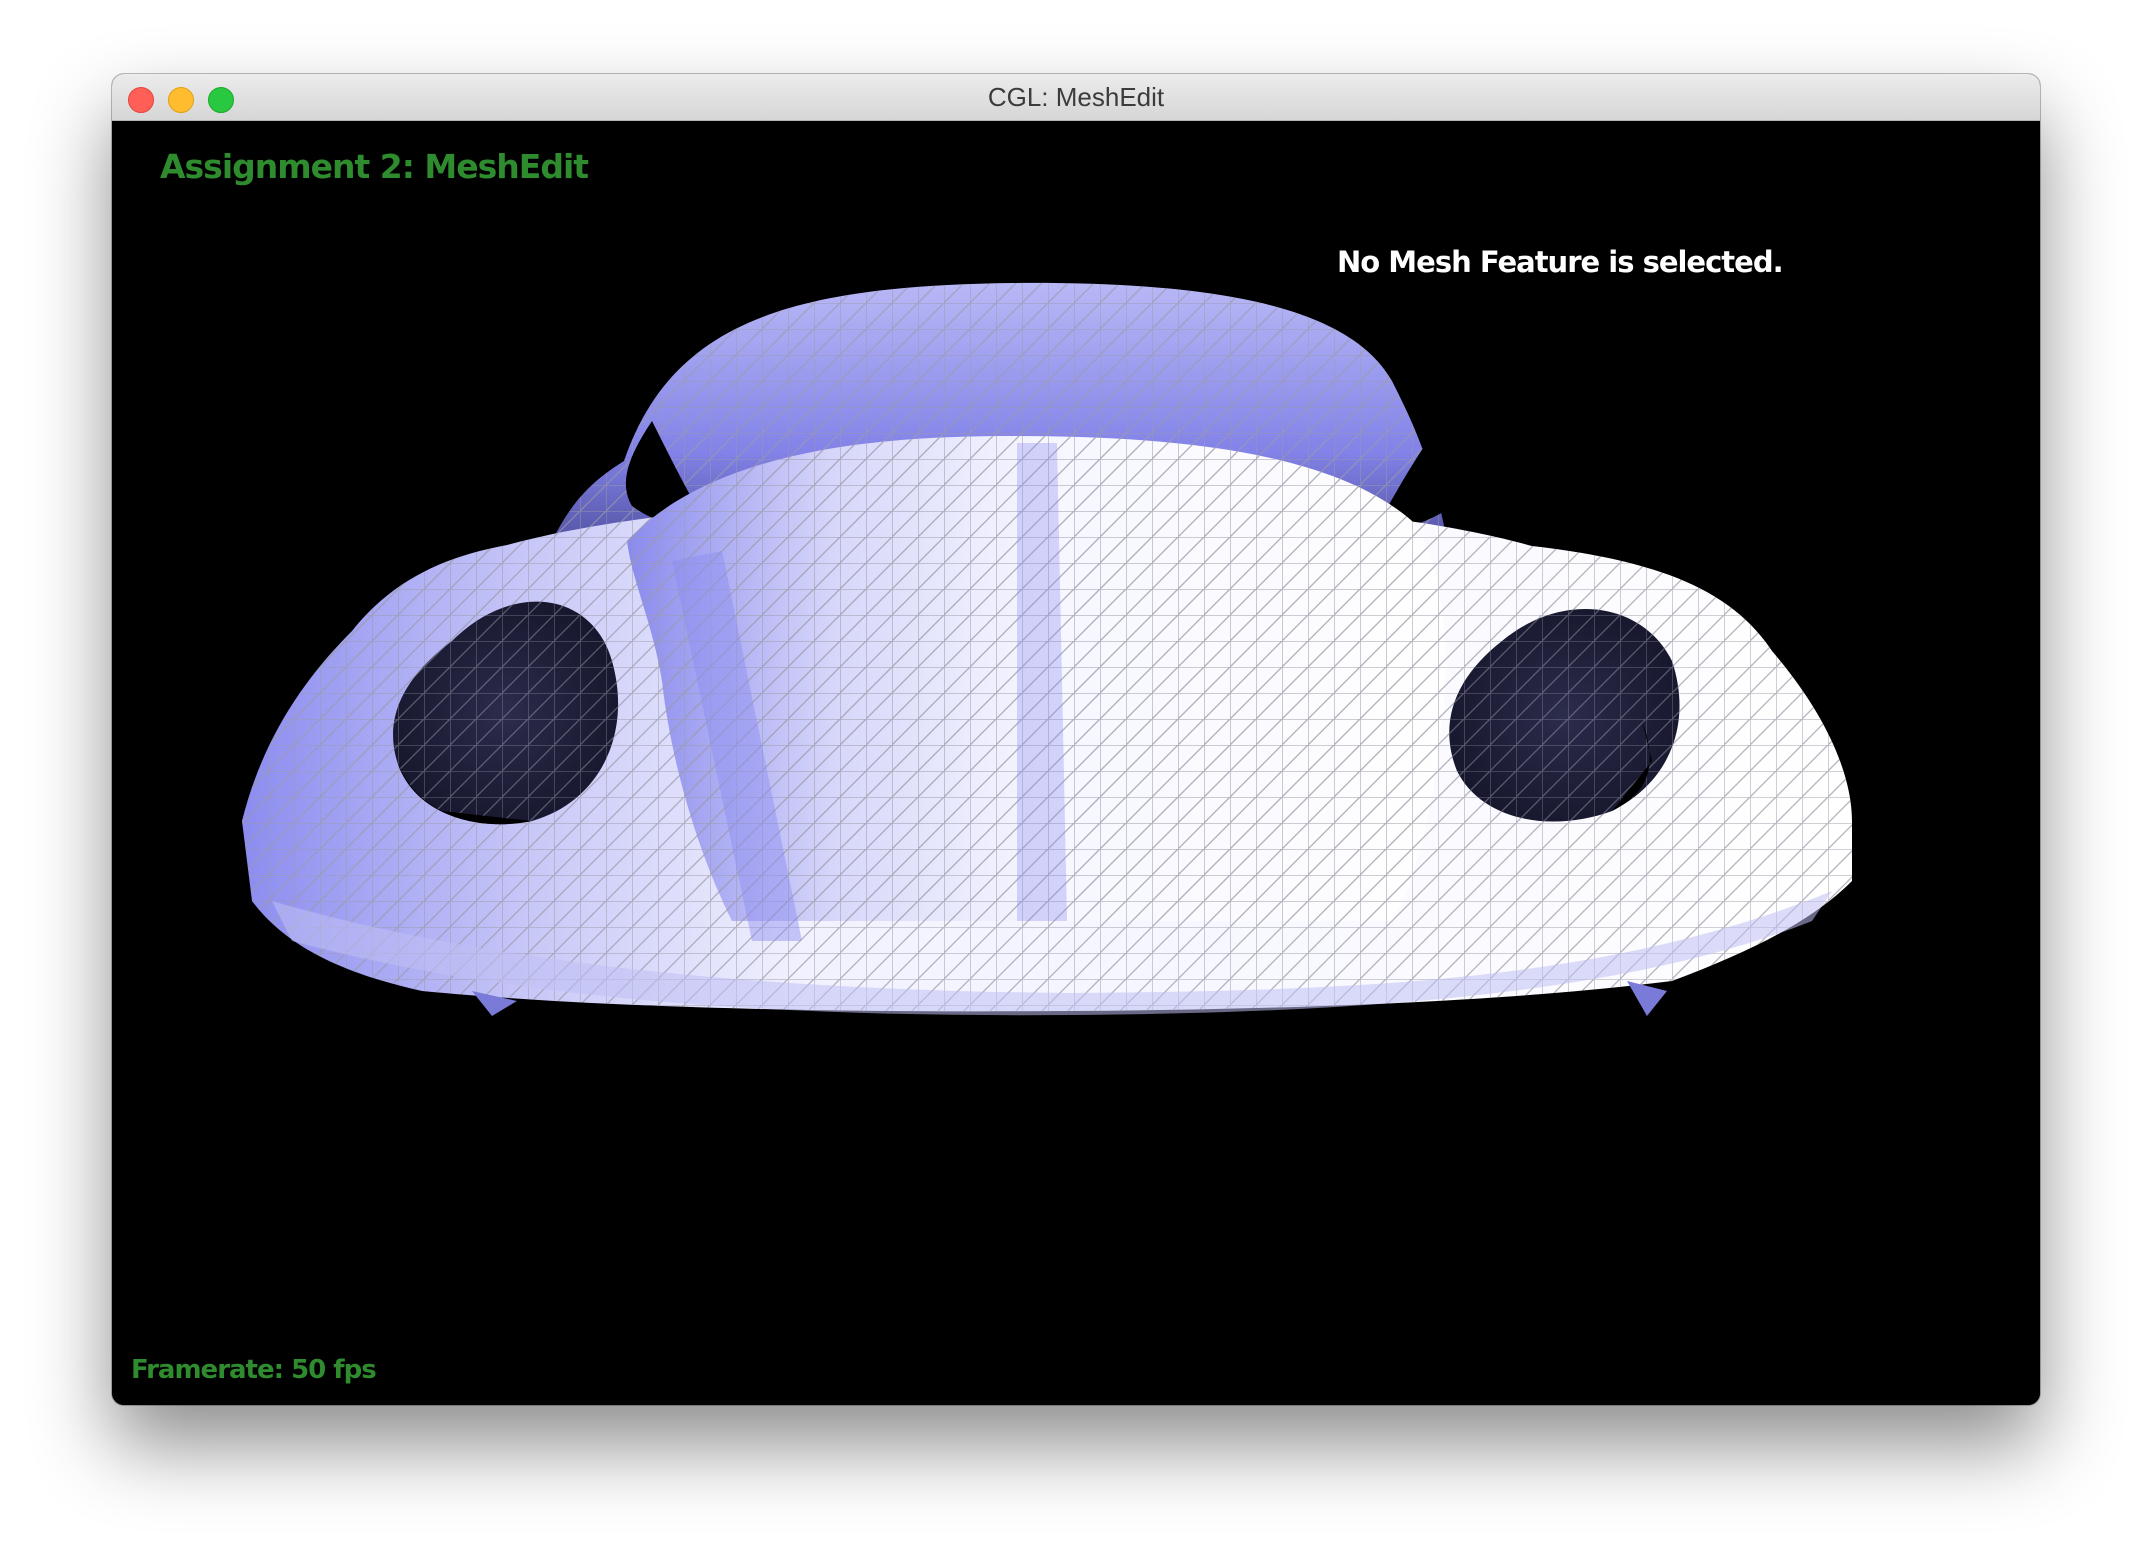 Image resolution: width=2144 pixels, height=1548 pixels. Describe the element at coordinates (254, 1370) in the screenshot. I see `framerate-label: Framerate: 50 fps` at that location.